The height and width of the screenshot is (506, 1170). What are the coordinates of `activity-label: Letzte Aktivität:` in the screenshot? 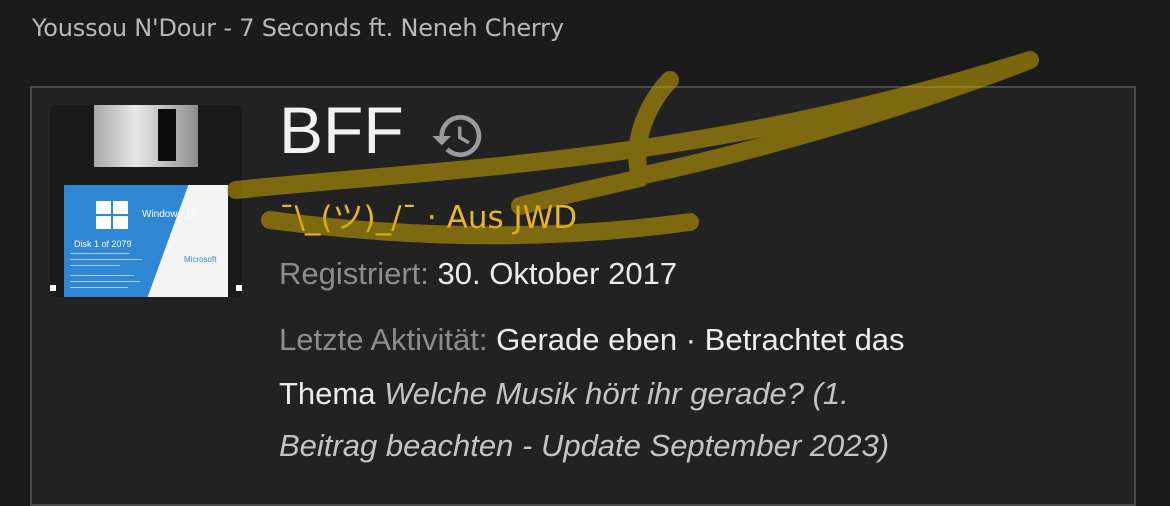 It's located at (383, 339).